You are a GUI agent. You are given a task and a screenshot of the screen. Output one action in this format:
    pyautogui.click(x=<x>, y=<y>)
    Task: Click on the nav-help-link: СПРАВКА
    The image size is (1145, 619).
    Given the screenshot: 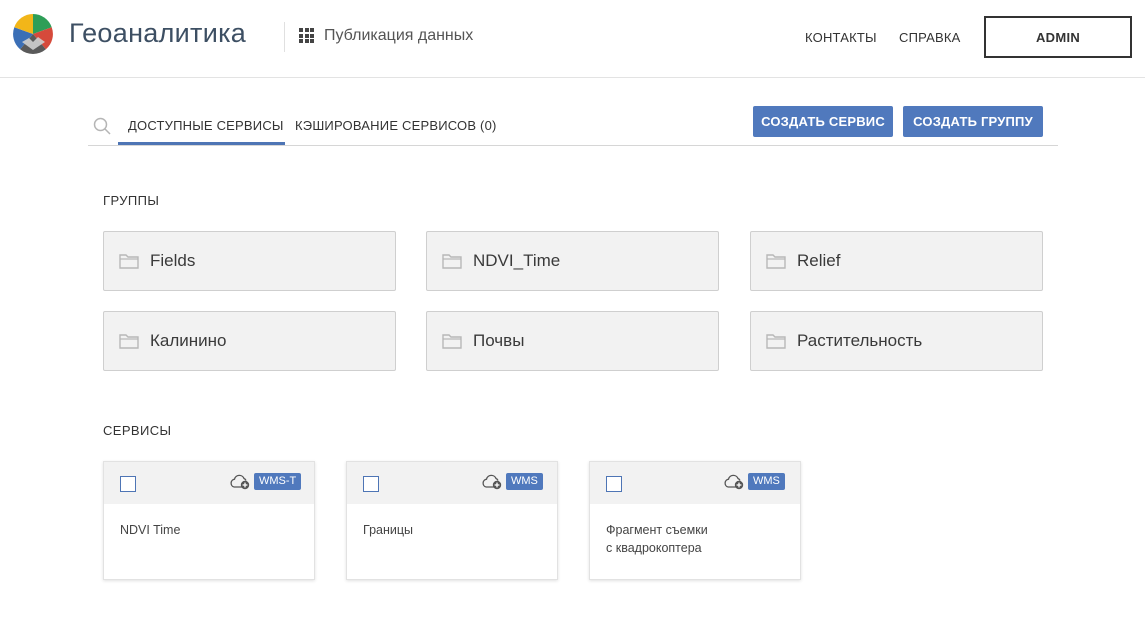 What is the action you would take?
    pyautogui.click(x=930, y=37)
    